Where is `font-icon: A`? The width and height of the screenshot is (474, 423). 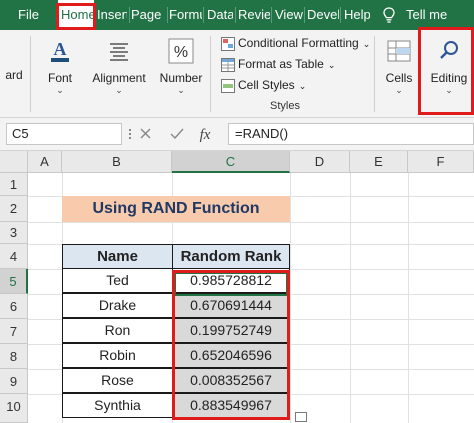 font-icon: A is located at coordinates (60, 50).